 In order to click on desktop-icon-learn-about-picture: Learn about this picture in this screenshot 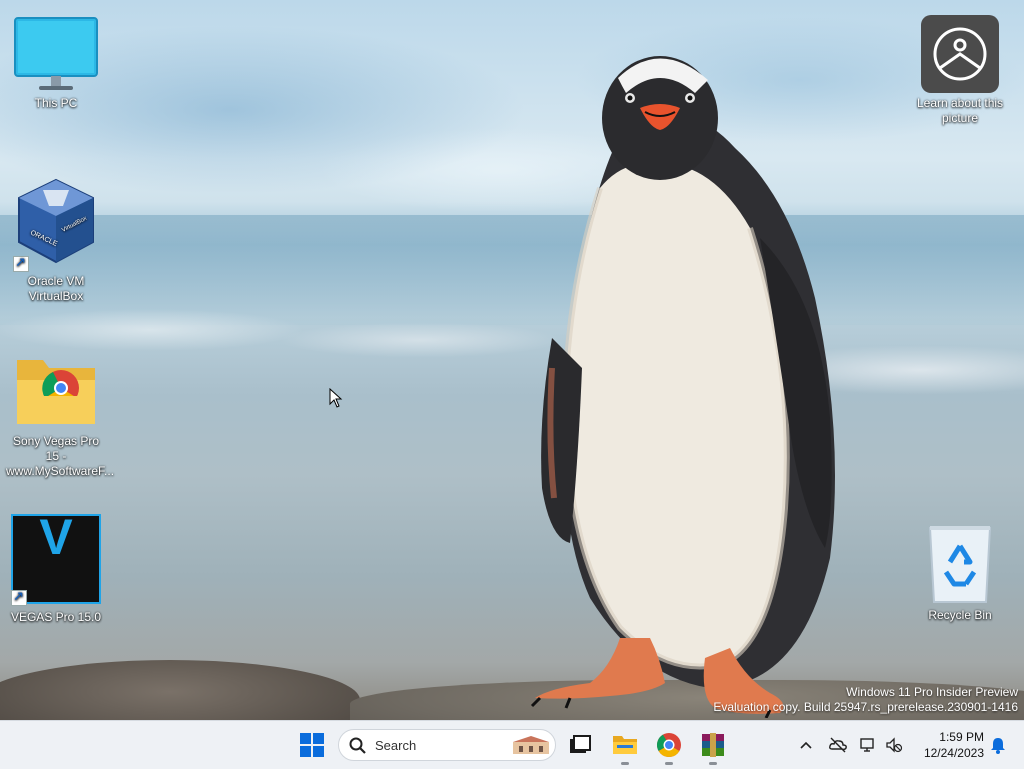, I will do `click(960, 70)`.